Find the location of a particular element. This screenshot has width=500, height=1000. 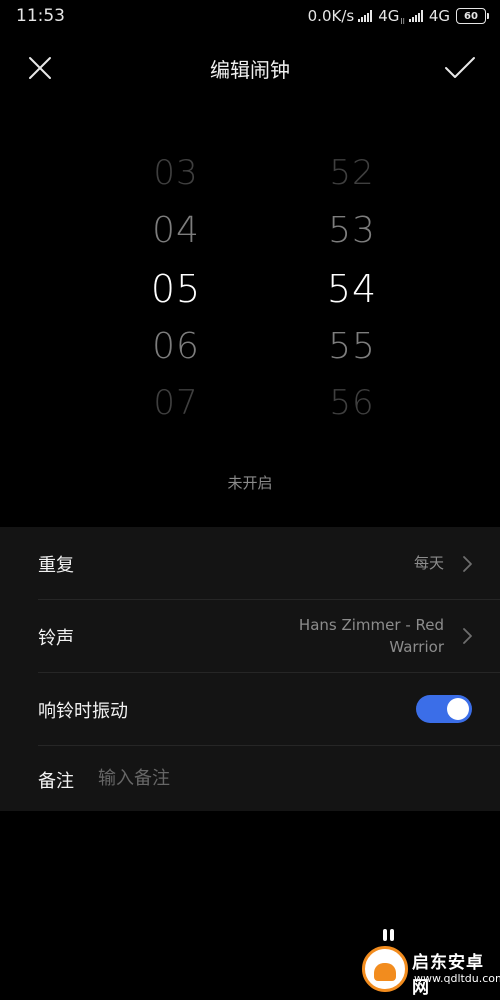

minute-wheel: 52 53 54 55 56 is located at coordinates (352, 290).